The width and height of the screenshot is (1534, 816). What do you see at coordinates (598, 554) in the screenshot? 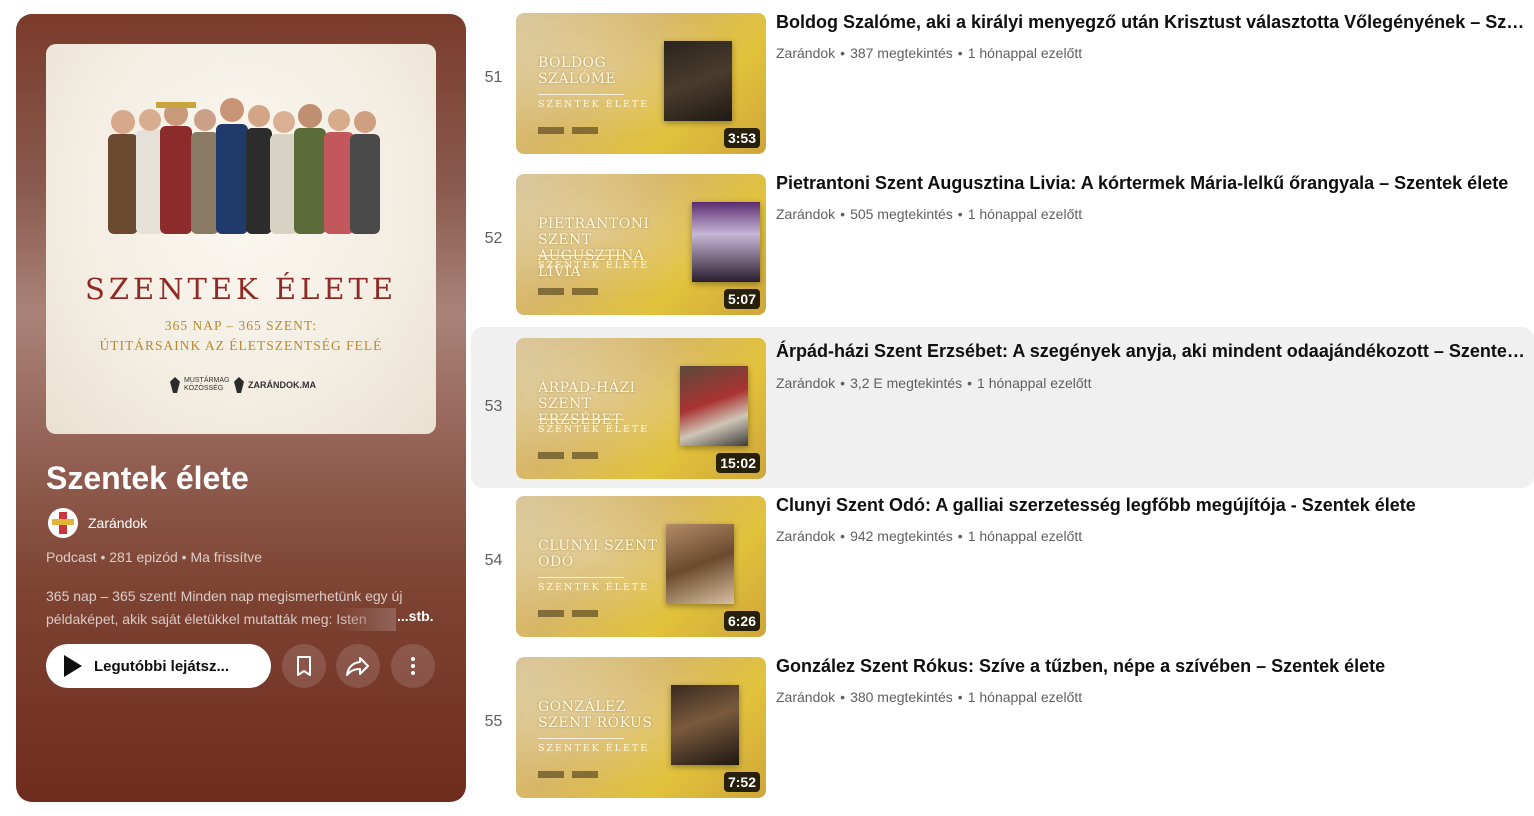
I see `thumbnail-saint-name: CLUNYI SZENT ODÓ` at bounding box center [598, 554].